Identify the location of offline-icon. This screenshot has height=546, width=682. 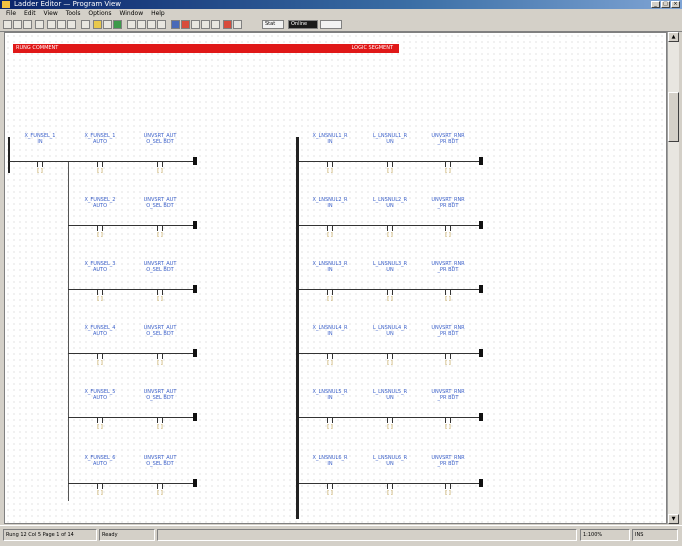
(205, 24).